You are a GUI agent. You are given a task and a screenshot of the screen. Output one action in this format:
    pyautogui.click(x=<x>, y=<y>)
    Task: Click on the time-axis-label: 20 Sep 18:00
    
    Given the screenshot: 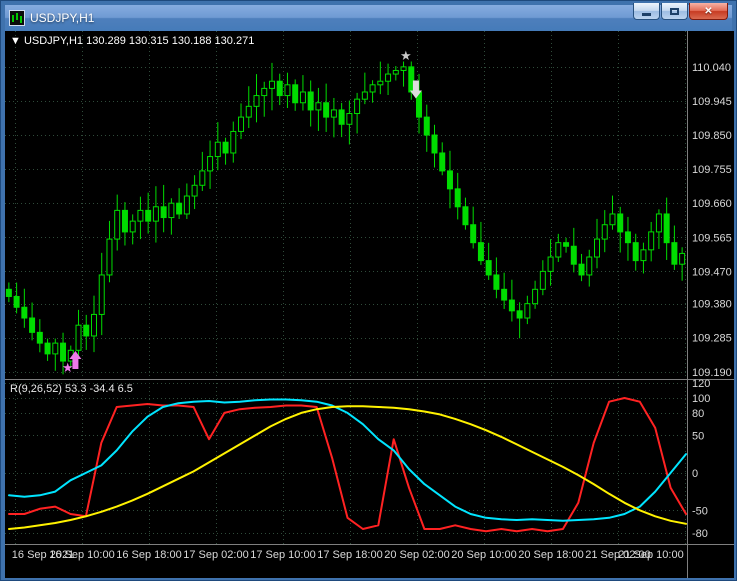 What is the action you would take?
    pyautogui.click(x=550, y=555)
    